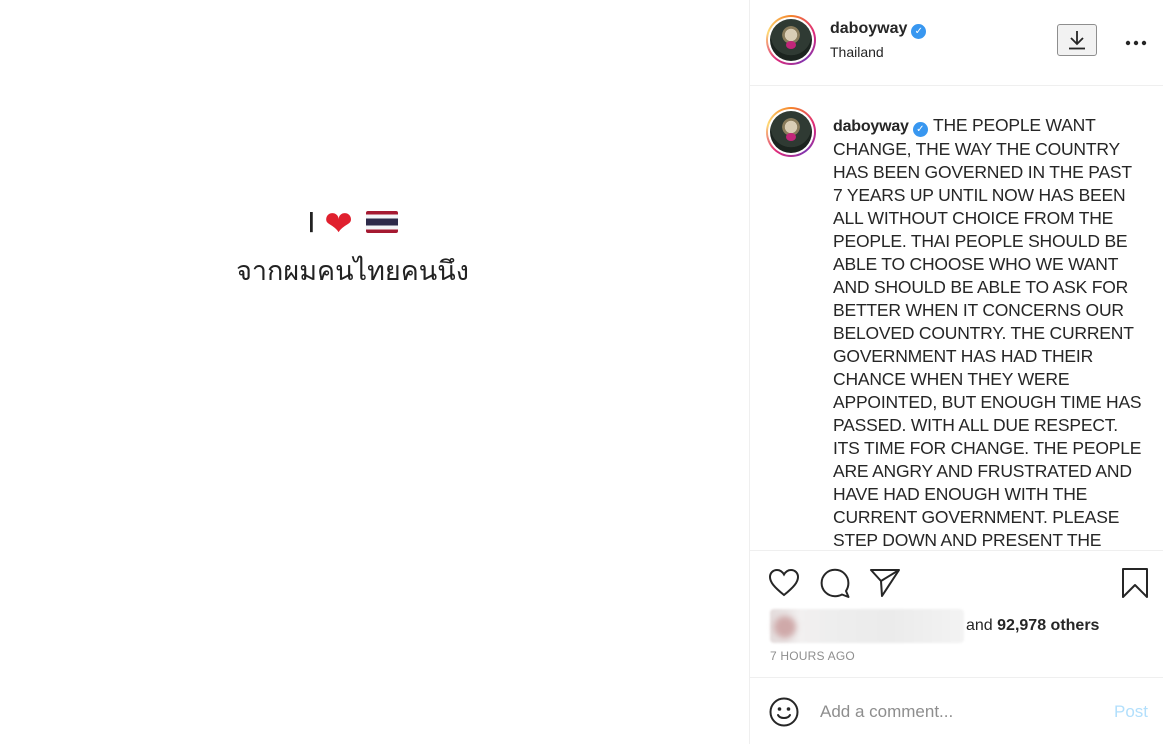  I want to click on header-username: daboyway, so click(868, 28).